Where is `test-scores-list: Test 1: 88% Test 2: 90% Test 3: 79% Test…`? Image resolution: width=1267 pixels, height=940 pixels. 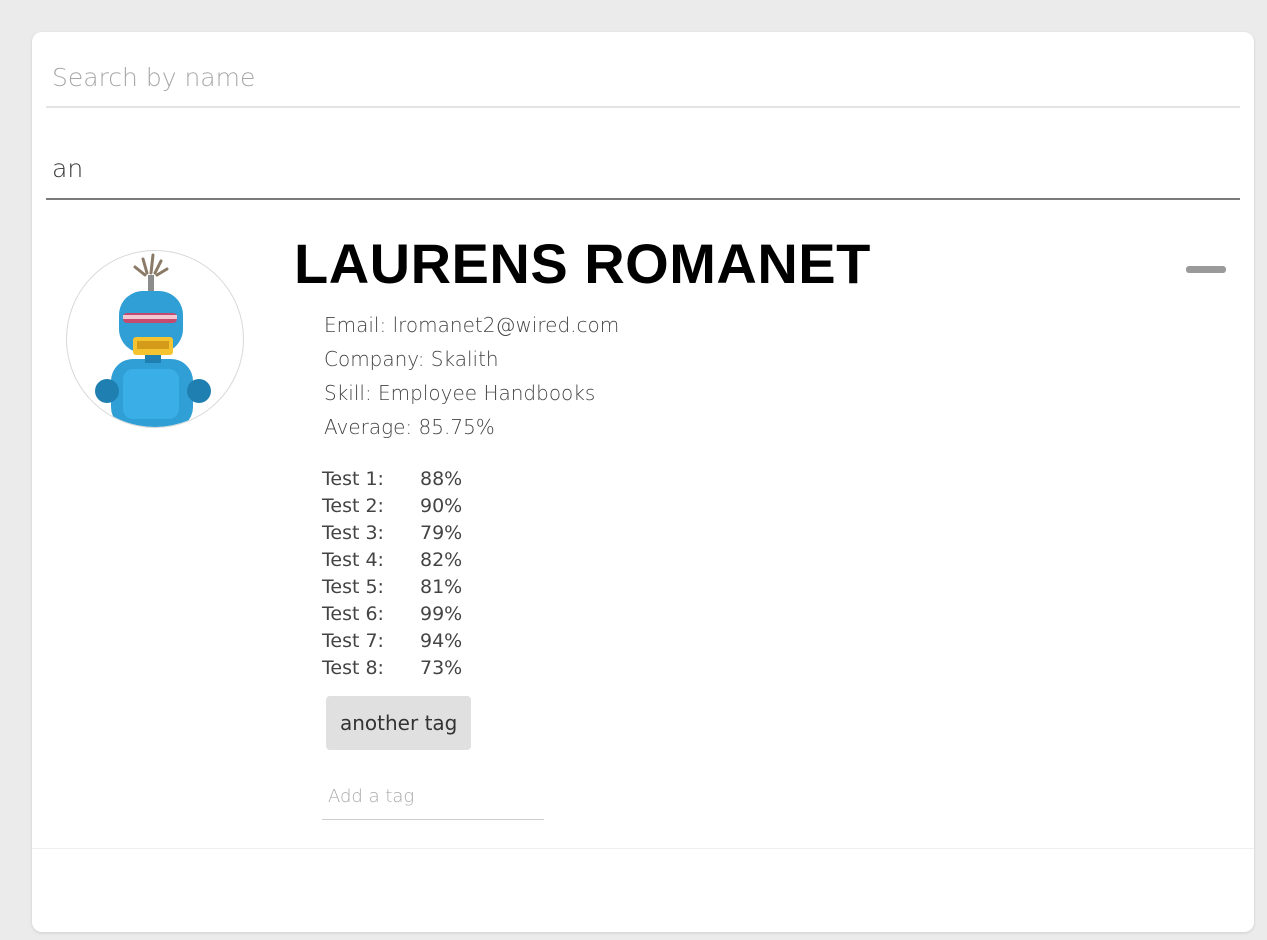 test-scores-list: Test 1: 88% Test 2: 90% Test 3: 79% Test… is located at coordinates (392, 574).